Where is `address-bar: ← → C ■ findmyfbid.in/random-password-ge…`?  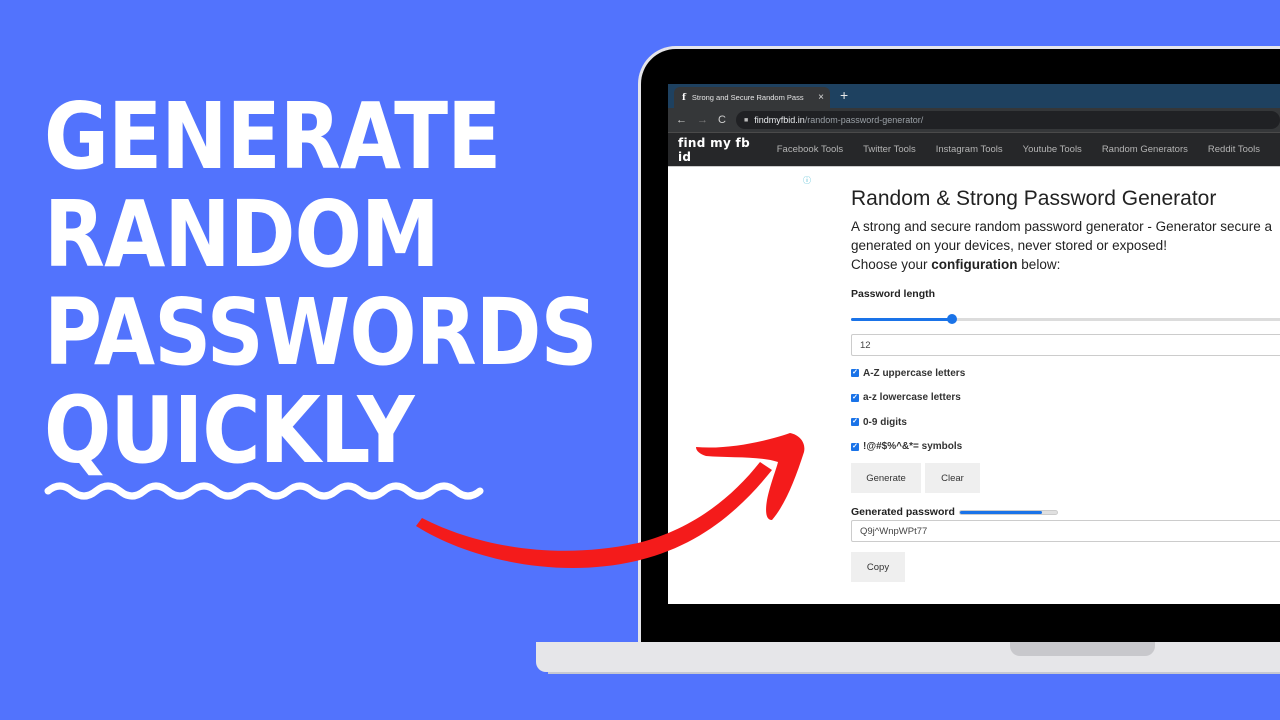 address-bar: ← → C ■ findmyfbid.in/random-password-ge… is located at coordinates (974, 120).